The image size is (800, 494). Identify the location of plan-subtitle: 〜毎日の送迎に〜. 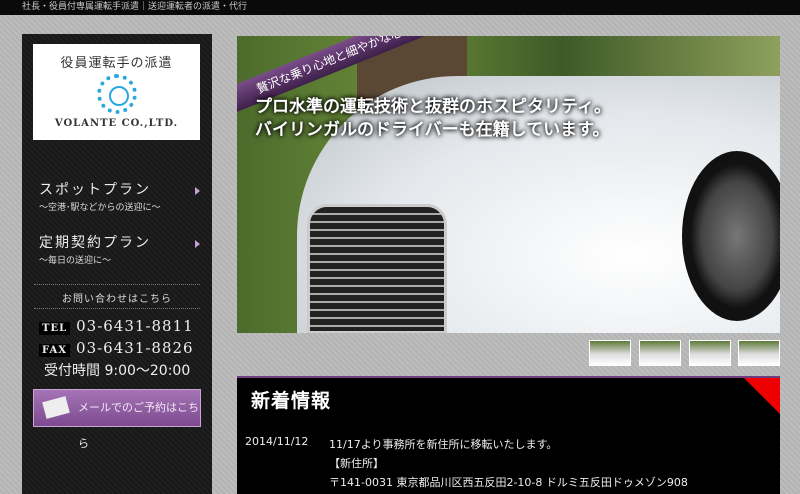
(75, 261).